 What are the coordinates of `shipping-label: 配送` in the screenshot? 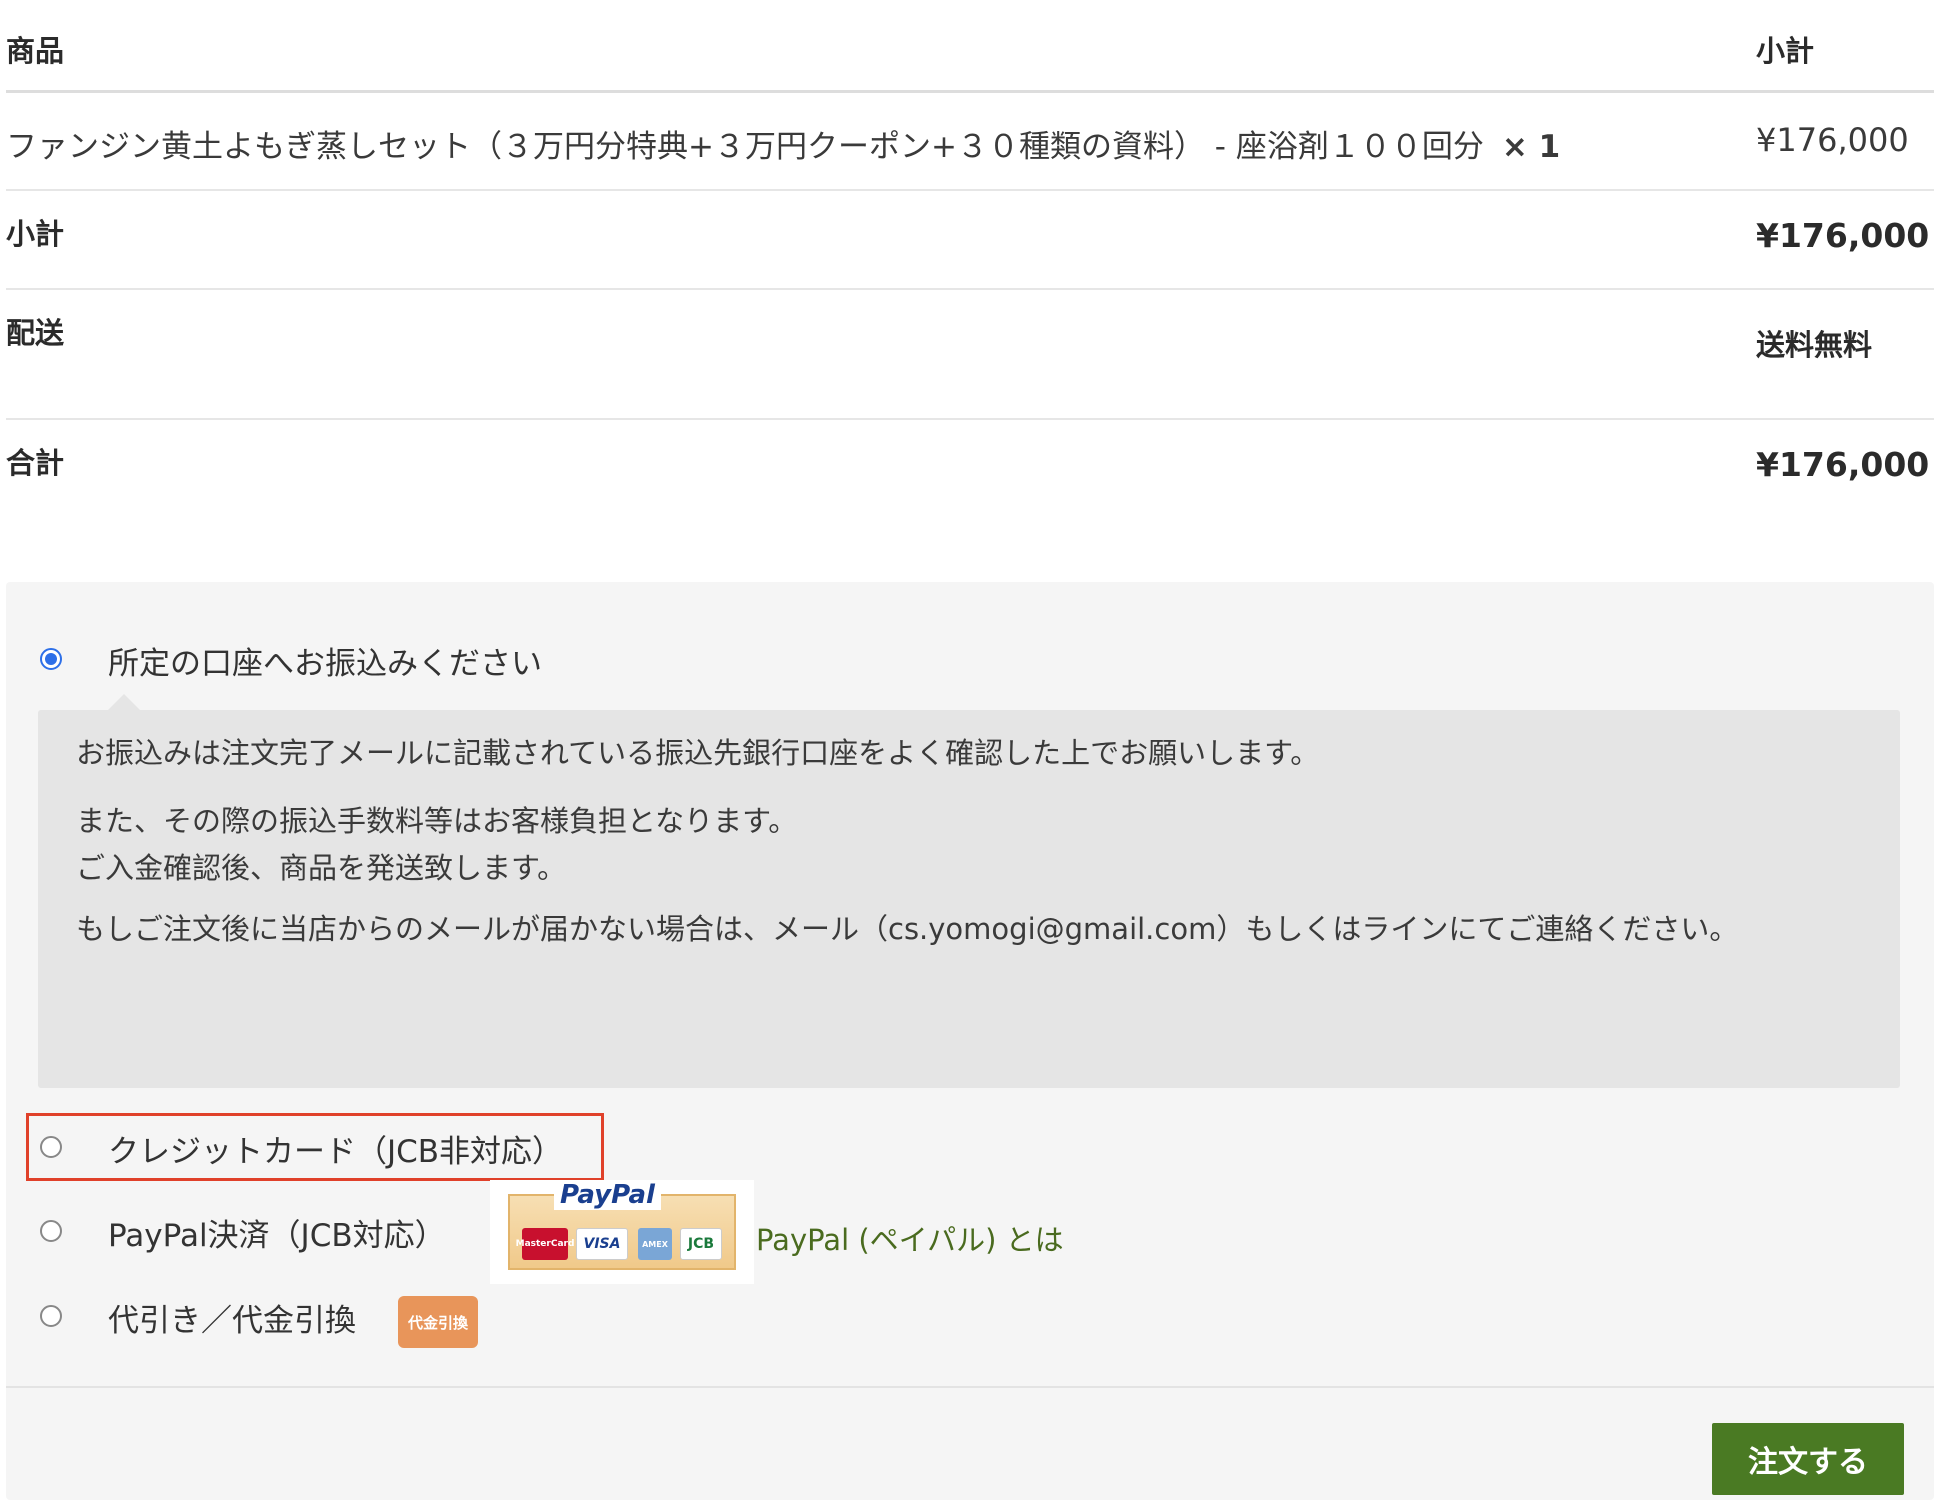 It's located at (35, 333).